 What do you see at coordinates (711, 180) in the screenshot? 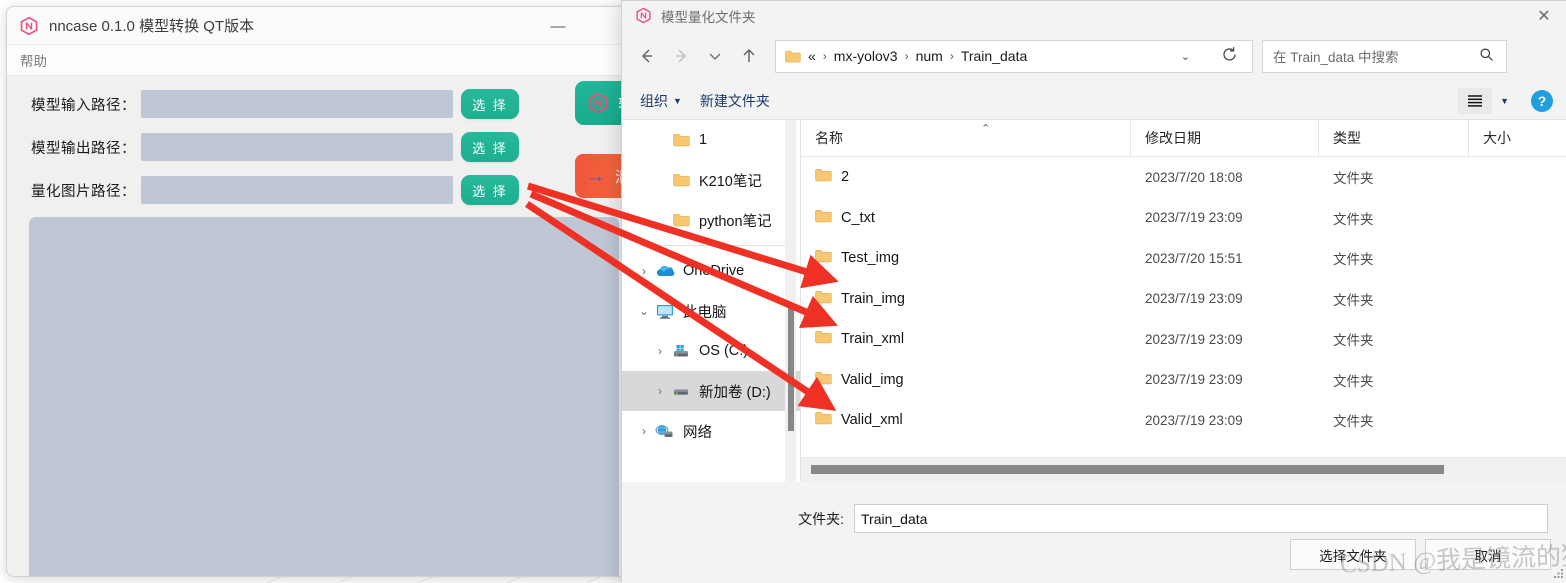
I see `tree-item-k210: › K210笔记` at bounding box center [711, 180].